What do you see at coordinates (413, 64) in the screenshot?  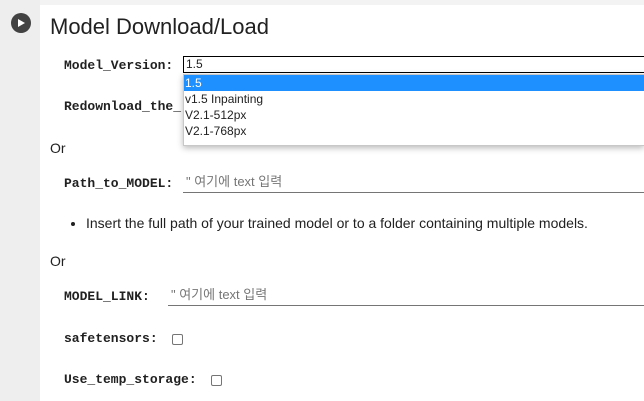 I see `model-version-select: 1.5` at bounding box center [413, 64].